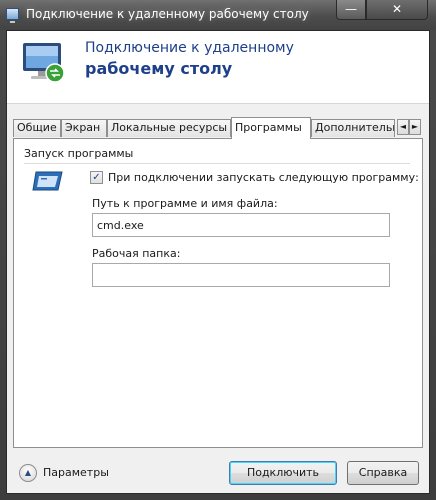 The width and height of the screenshot is (436, 500). I want to click on group-title: Запуск программы, so click(79, 153).